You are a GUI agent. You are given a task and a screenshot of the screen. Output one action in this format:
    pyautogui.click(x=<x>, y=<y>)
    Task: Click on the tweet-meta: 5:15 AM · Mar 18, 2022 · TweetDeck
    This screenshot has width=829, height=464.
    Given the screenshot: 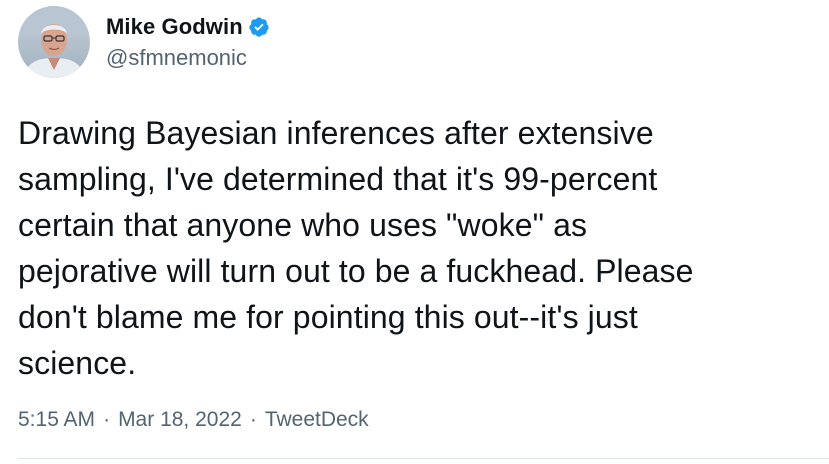 What is the action you would take?
    pyautogui.click(x=193, y=420)
    